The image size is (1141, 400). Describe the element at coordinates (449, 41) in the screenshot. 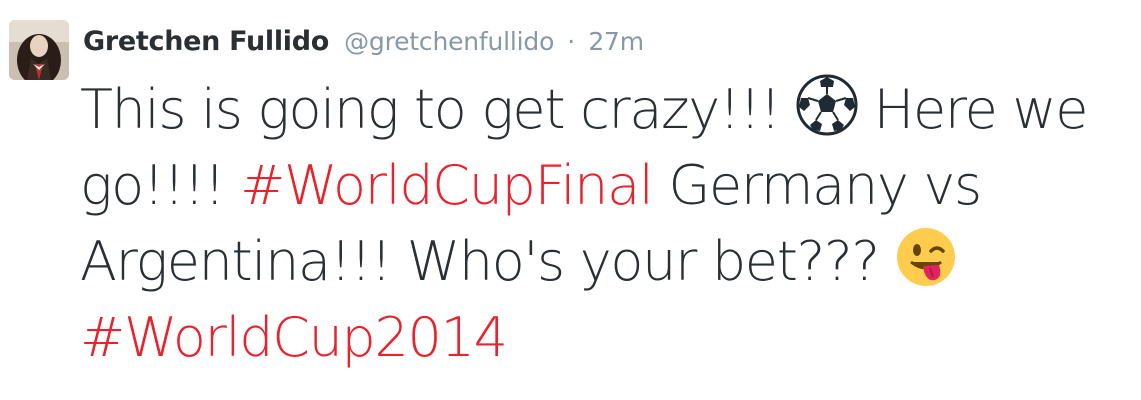

I see `username-handle: @gretchenfullido` at that location.